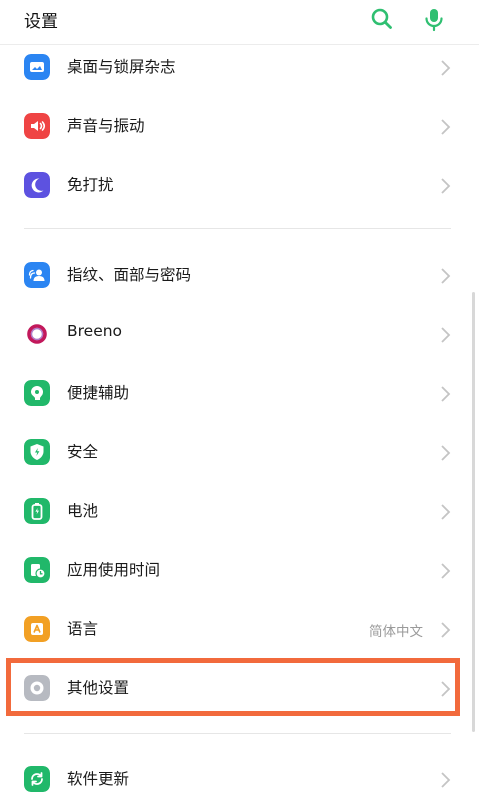  What do you see at coordinates (37, 67) in the screenshot?
I see `wallpaper-icon` at bounding box center [37, 67].